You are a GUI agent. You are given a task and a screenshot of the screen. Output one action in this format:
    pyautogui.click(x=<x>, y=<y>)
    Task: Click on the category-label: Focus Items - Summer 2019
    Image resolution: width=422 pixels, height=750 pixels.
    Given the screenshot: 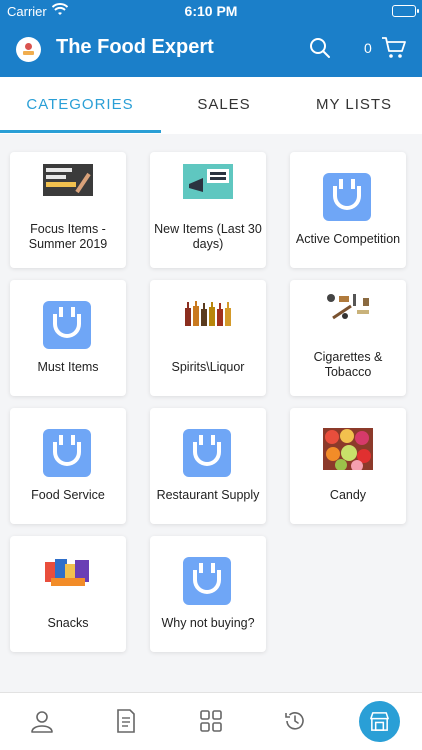 What is the action you would take?
    pyautogui.click(x=68, y=236)
    